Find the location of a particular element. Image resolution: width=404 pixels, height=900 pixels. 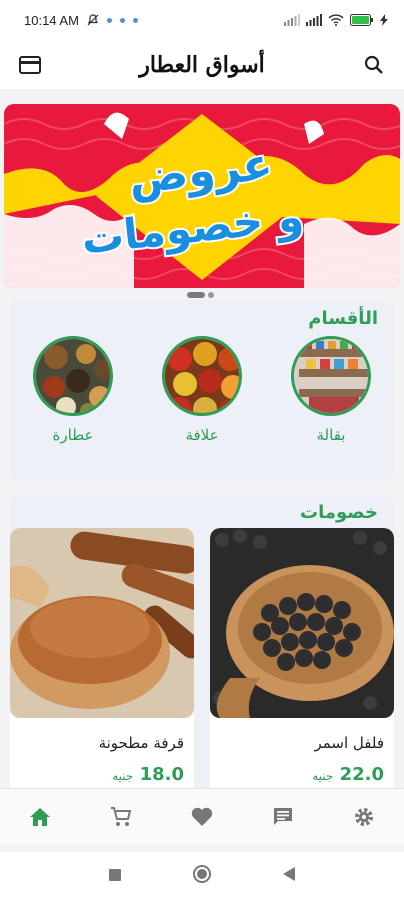

app-bar: أسواق العطار is located at coordinates (202, 65).